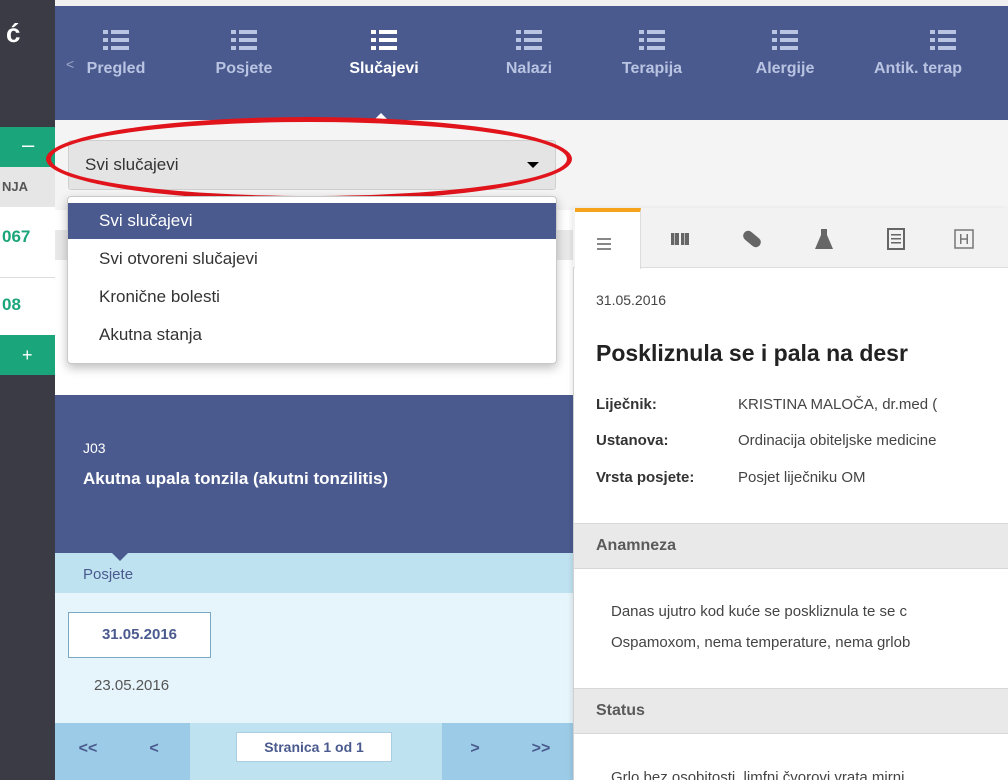 This screenshot has width=1008, height=780. Describe the element at coordinates (27, 390) in the screenshot. I see `left-sidebar: ć` at that location.